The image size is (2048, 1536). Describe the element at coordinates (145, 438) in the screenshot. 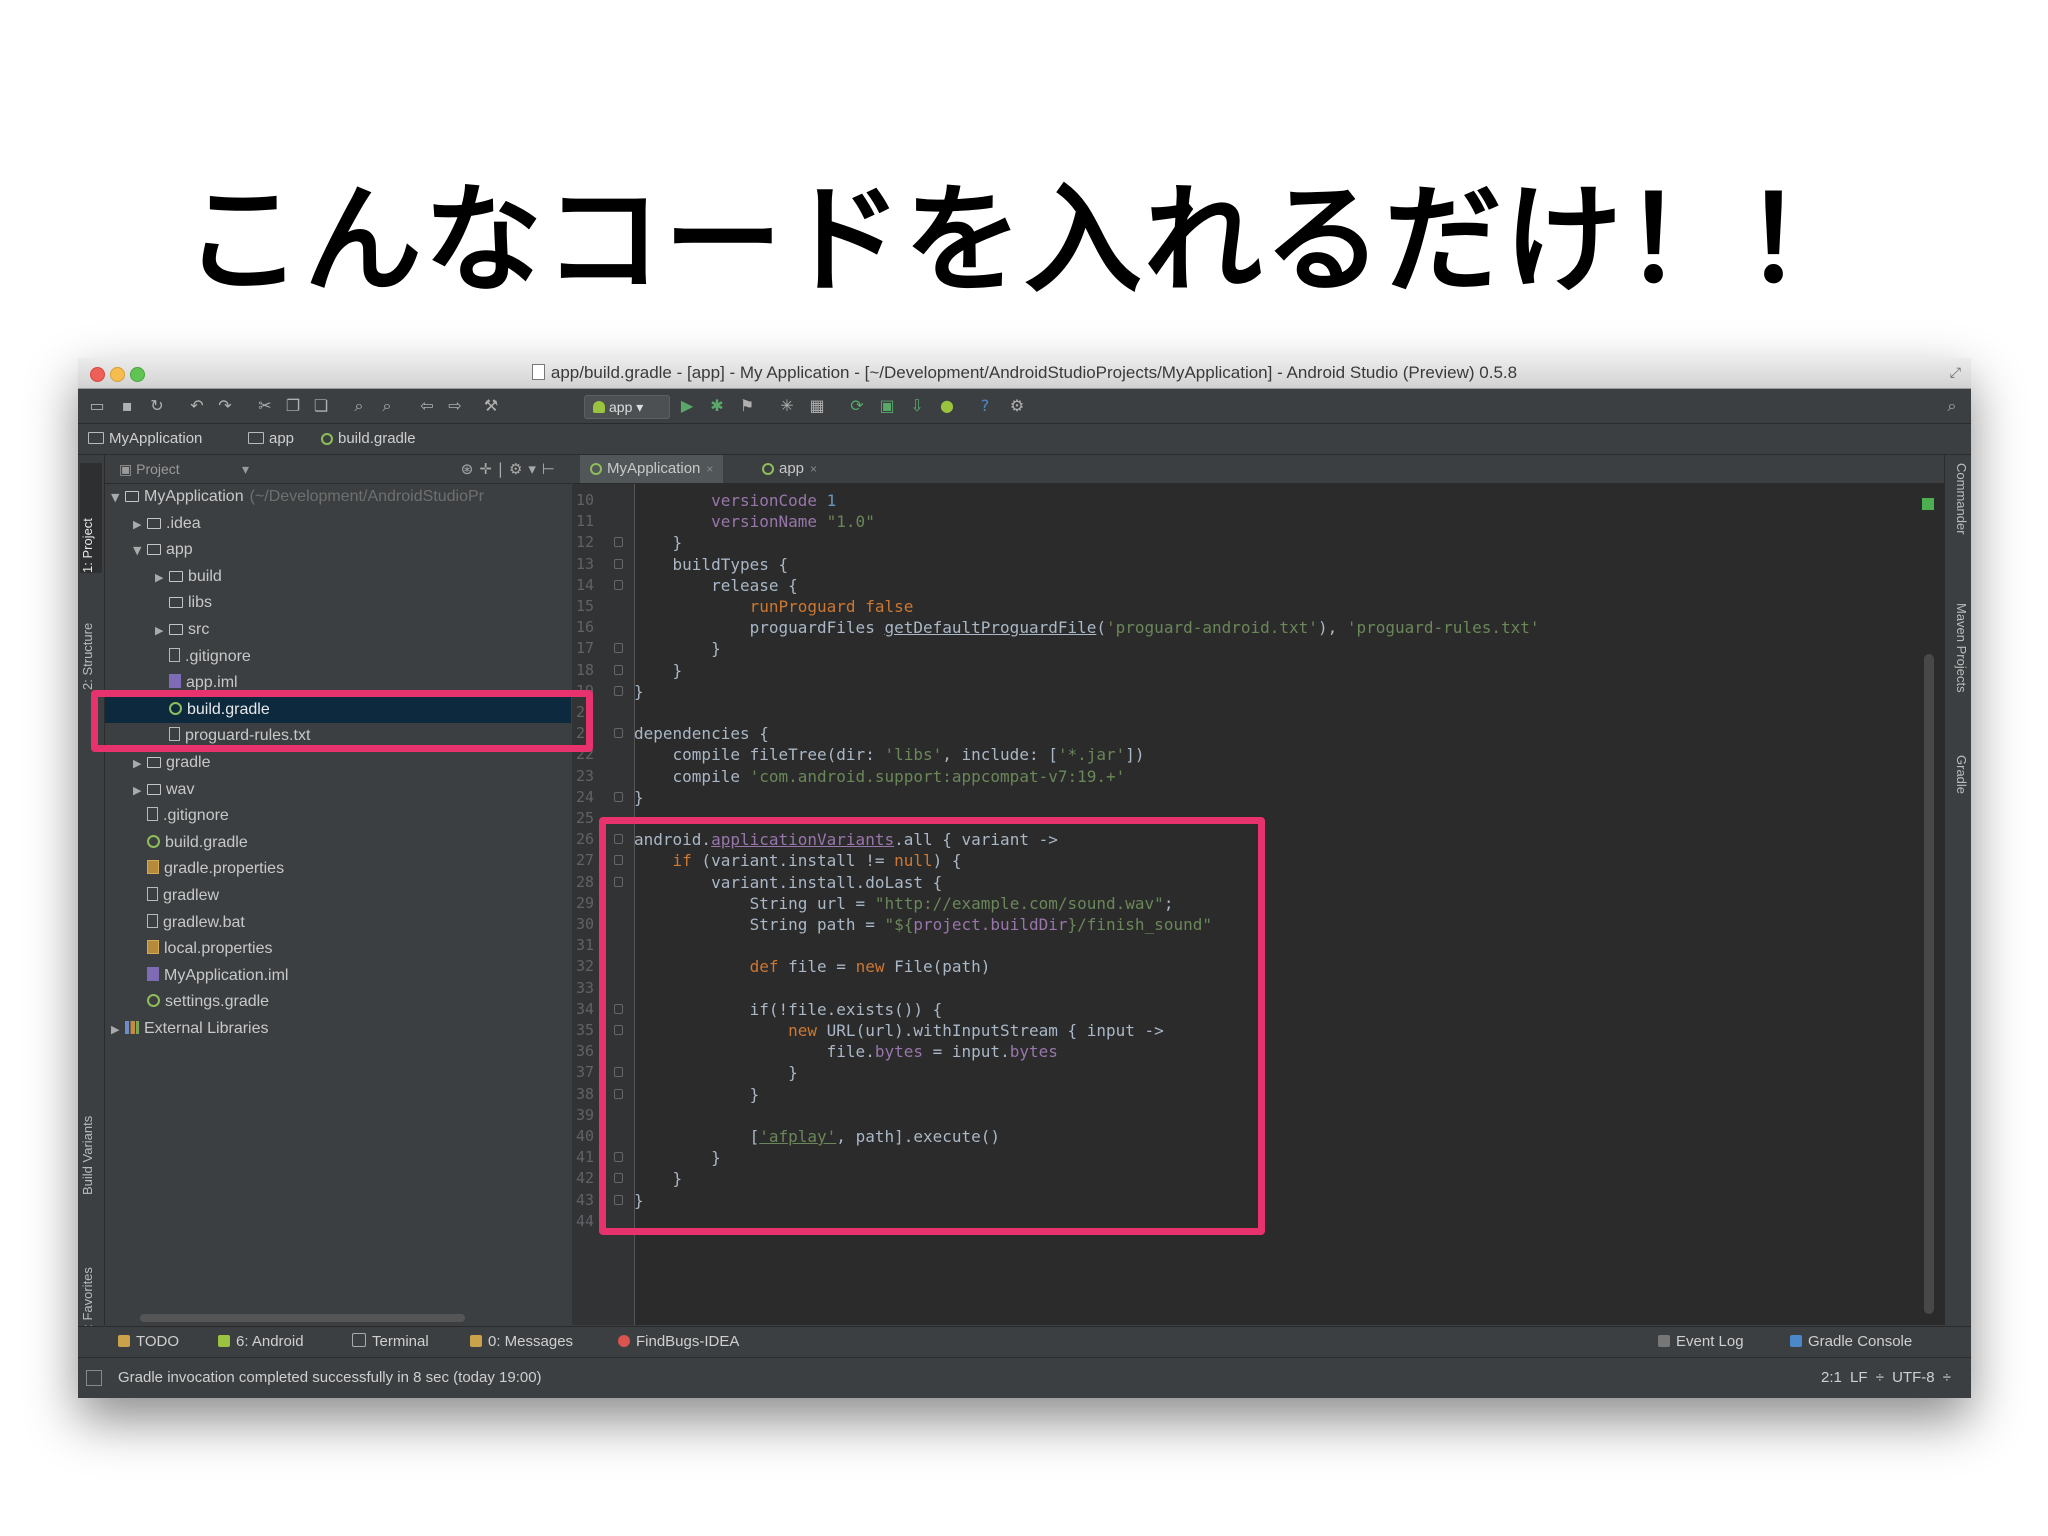

I see `breadcrumb-myapplication: MyApplication` at that location.